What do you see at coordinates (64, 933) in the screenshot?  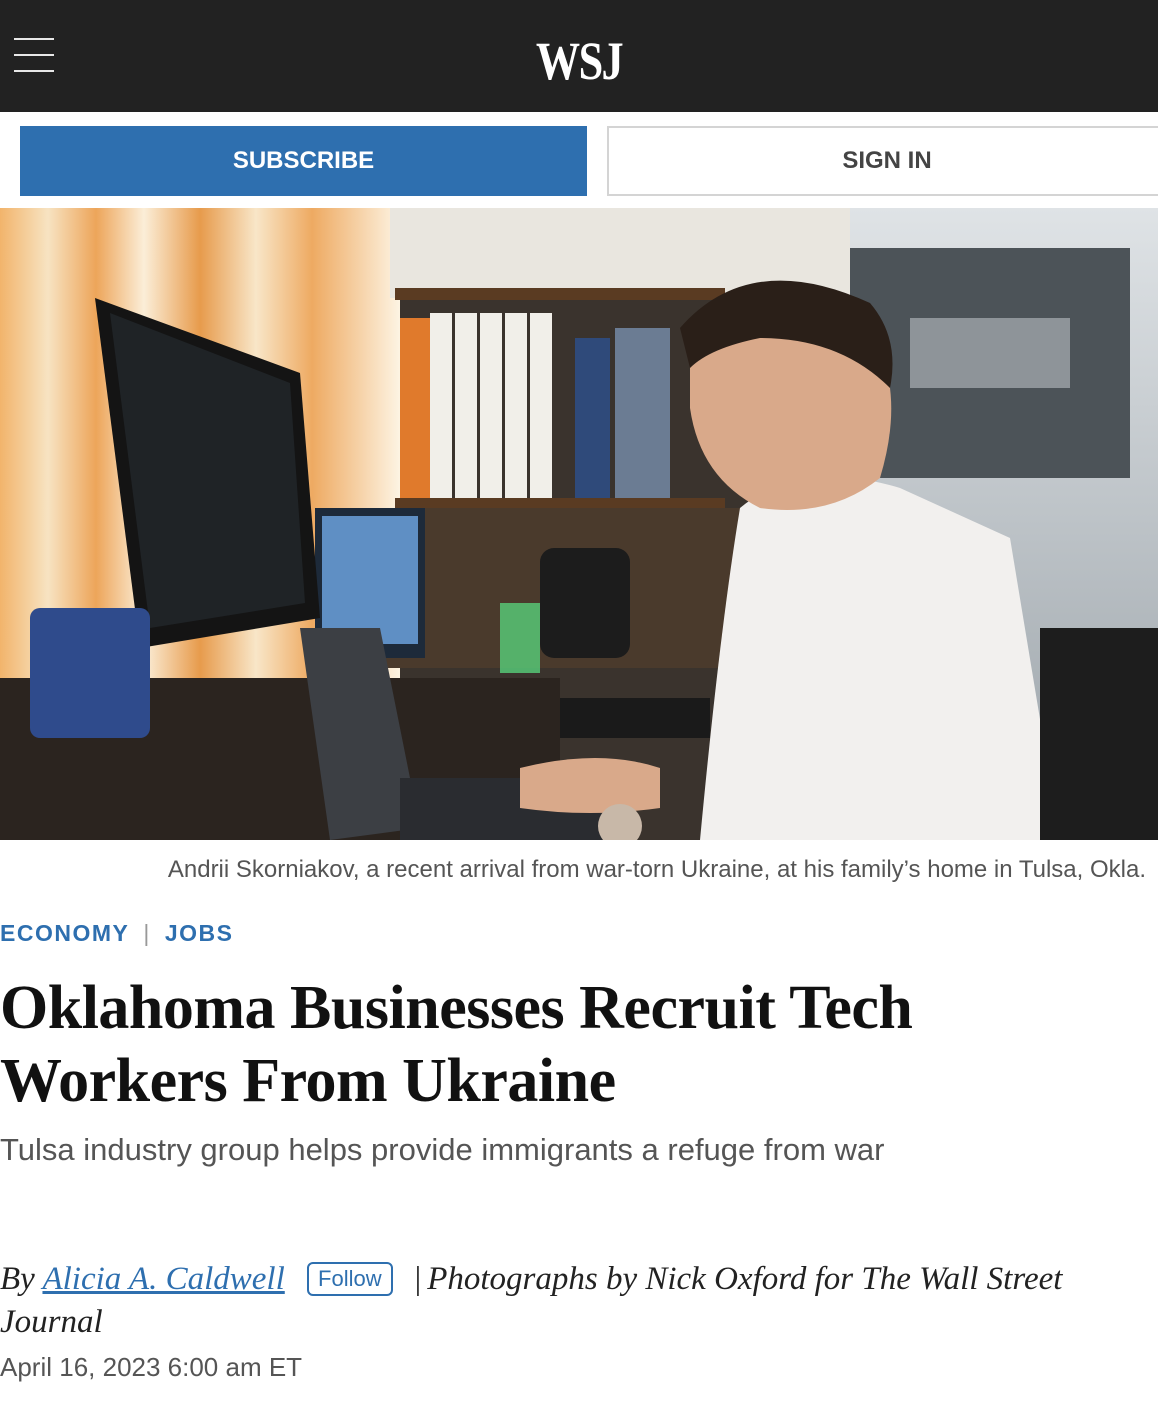 I see `section-link-economy: ECONOMY` at bounding box center [64, 933].